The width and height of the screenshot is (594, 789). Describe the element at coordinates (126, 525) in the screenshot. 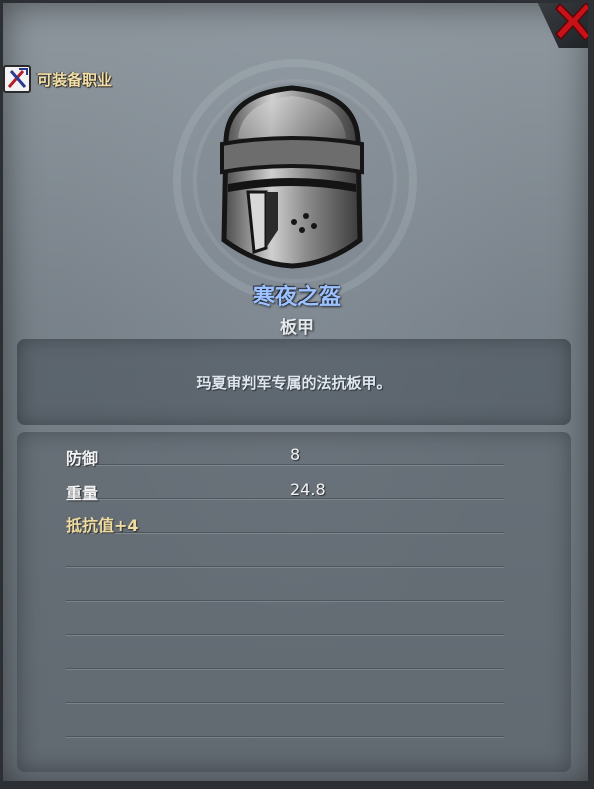

I see `stat-value-resistance: +4` at that location.